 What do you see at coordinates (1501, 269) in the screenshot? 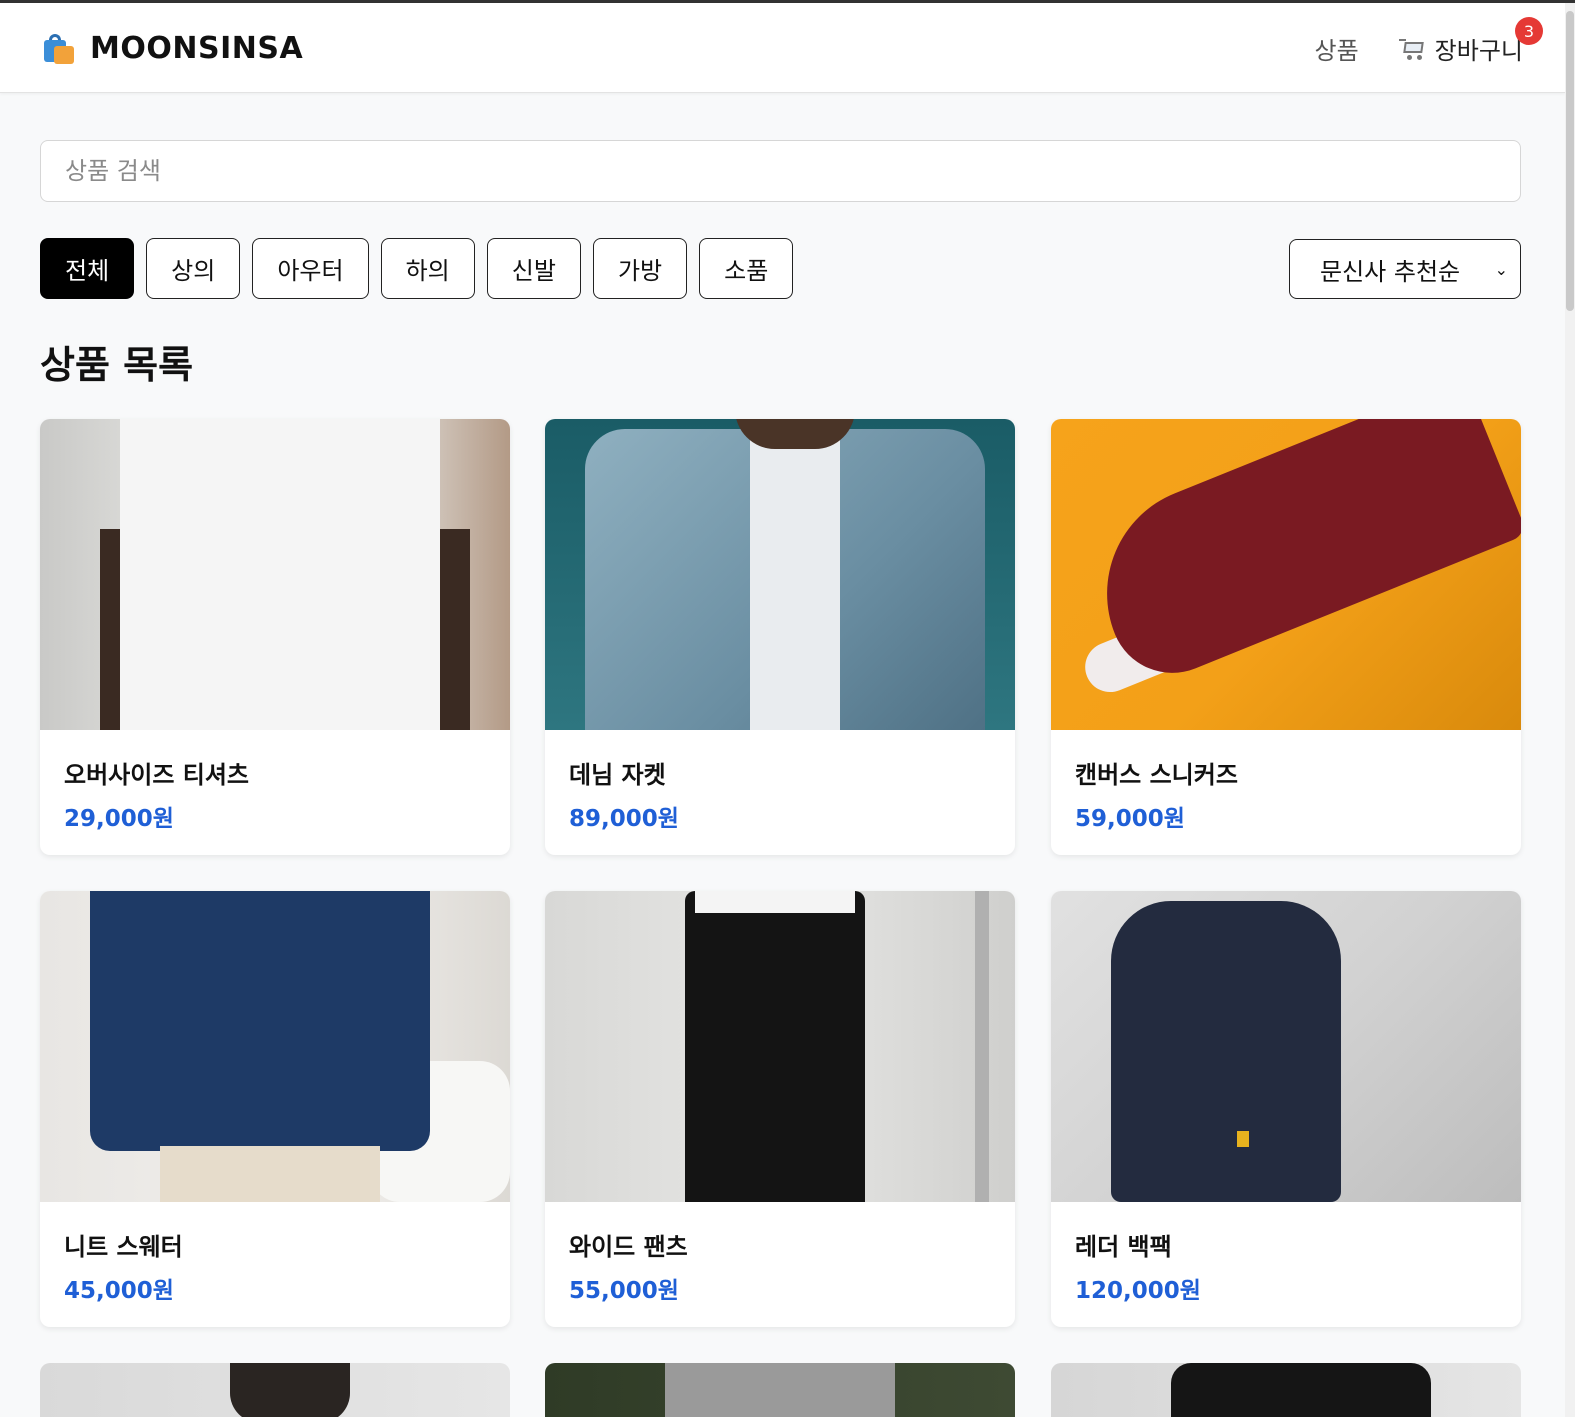
I see `chevron-down-icon: ⌄` at bounding box center [1501, 269].